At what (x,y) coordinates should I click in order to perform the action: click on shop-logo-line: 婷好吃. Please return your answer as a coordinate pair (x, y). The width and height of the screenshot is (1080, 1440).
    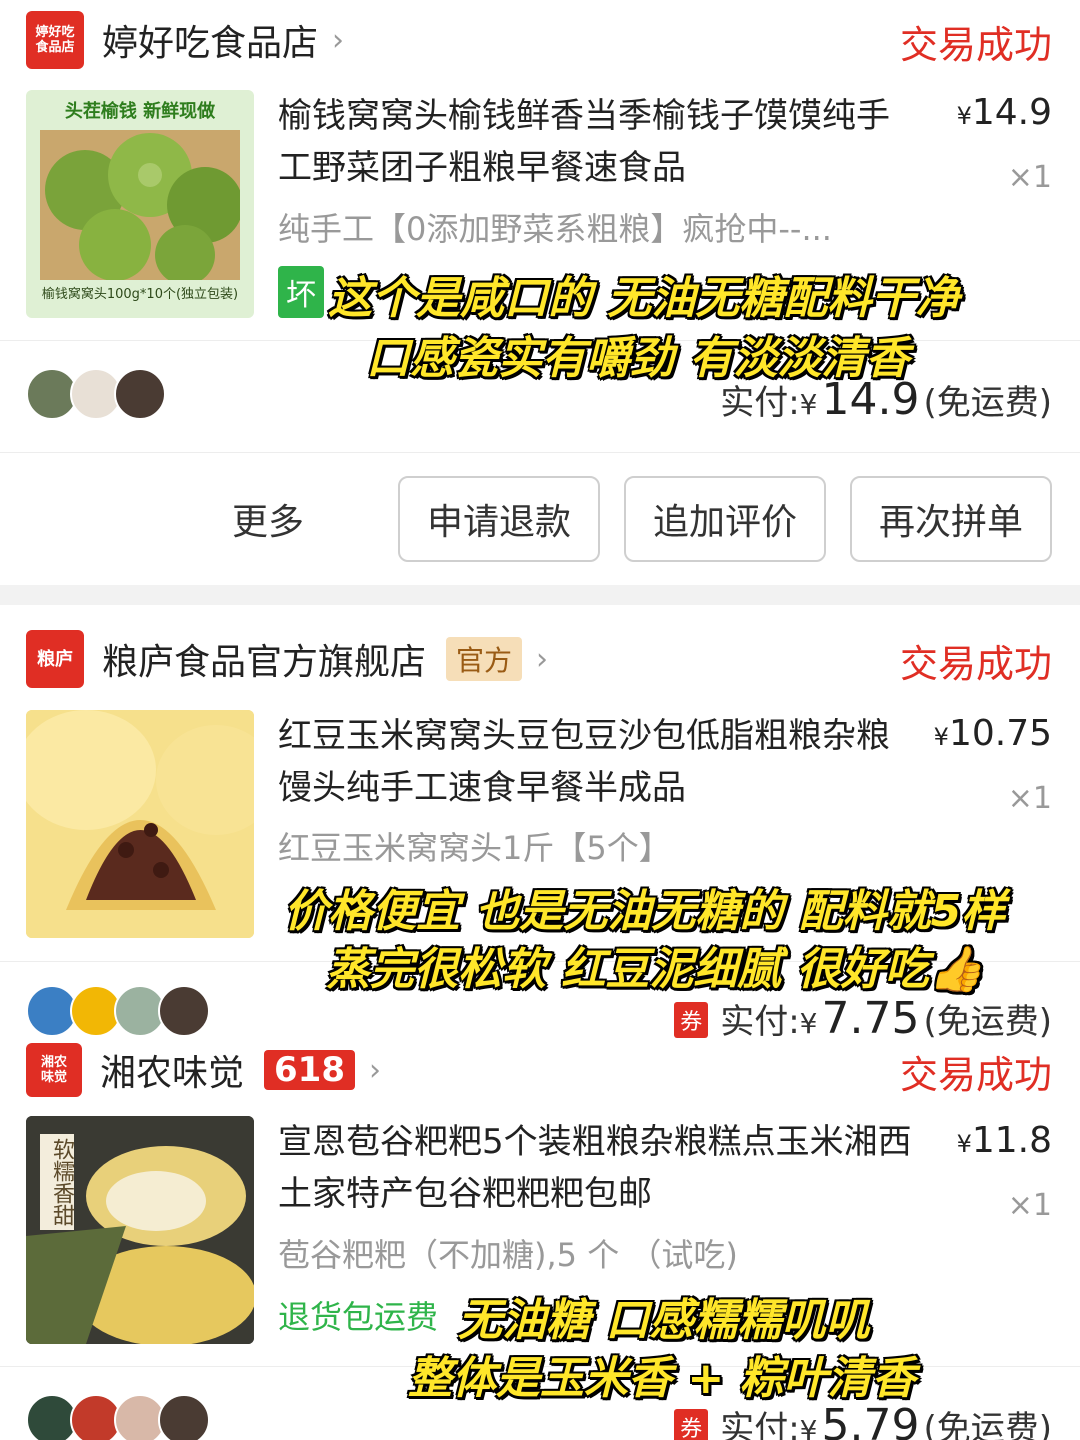
    Looking at the image, I should click on (55, 32).